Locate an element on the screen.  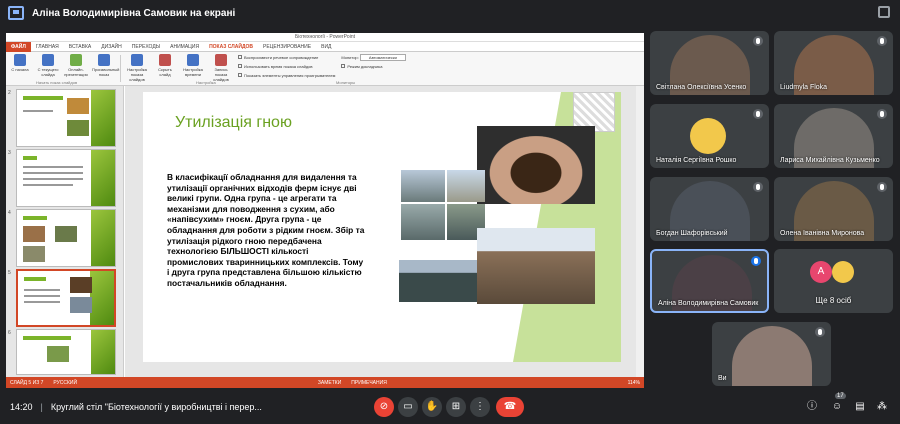
setup-show-label: Настройка показа слайдов is located at coordinates (137, 74).